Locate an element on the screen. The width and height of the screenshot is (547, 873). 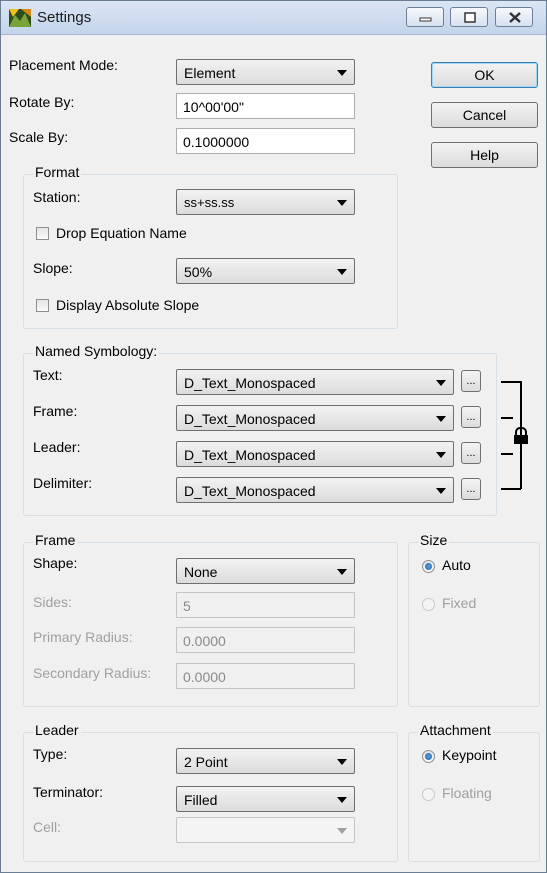
attachment-legend: Attachment is located at coordinates (455, 730).